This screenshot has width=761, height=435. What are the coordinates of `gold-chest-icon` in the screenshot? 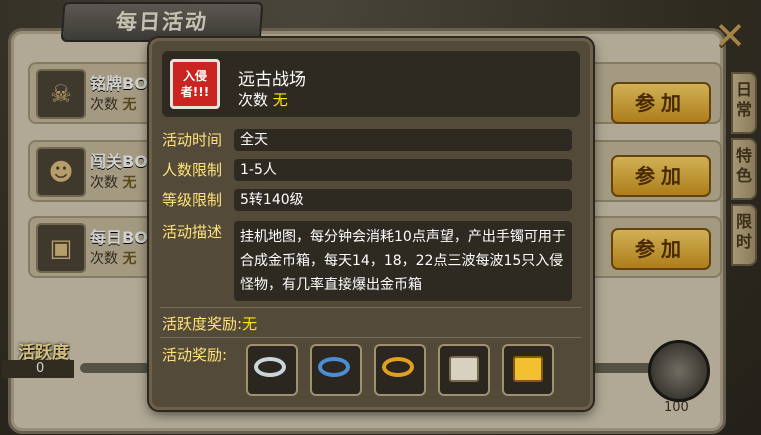 It's located at (528, 370).